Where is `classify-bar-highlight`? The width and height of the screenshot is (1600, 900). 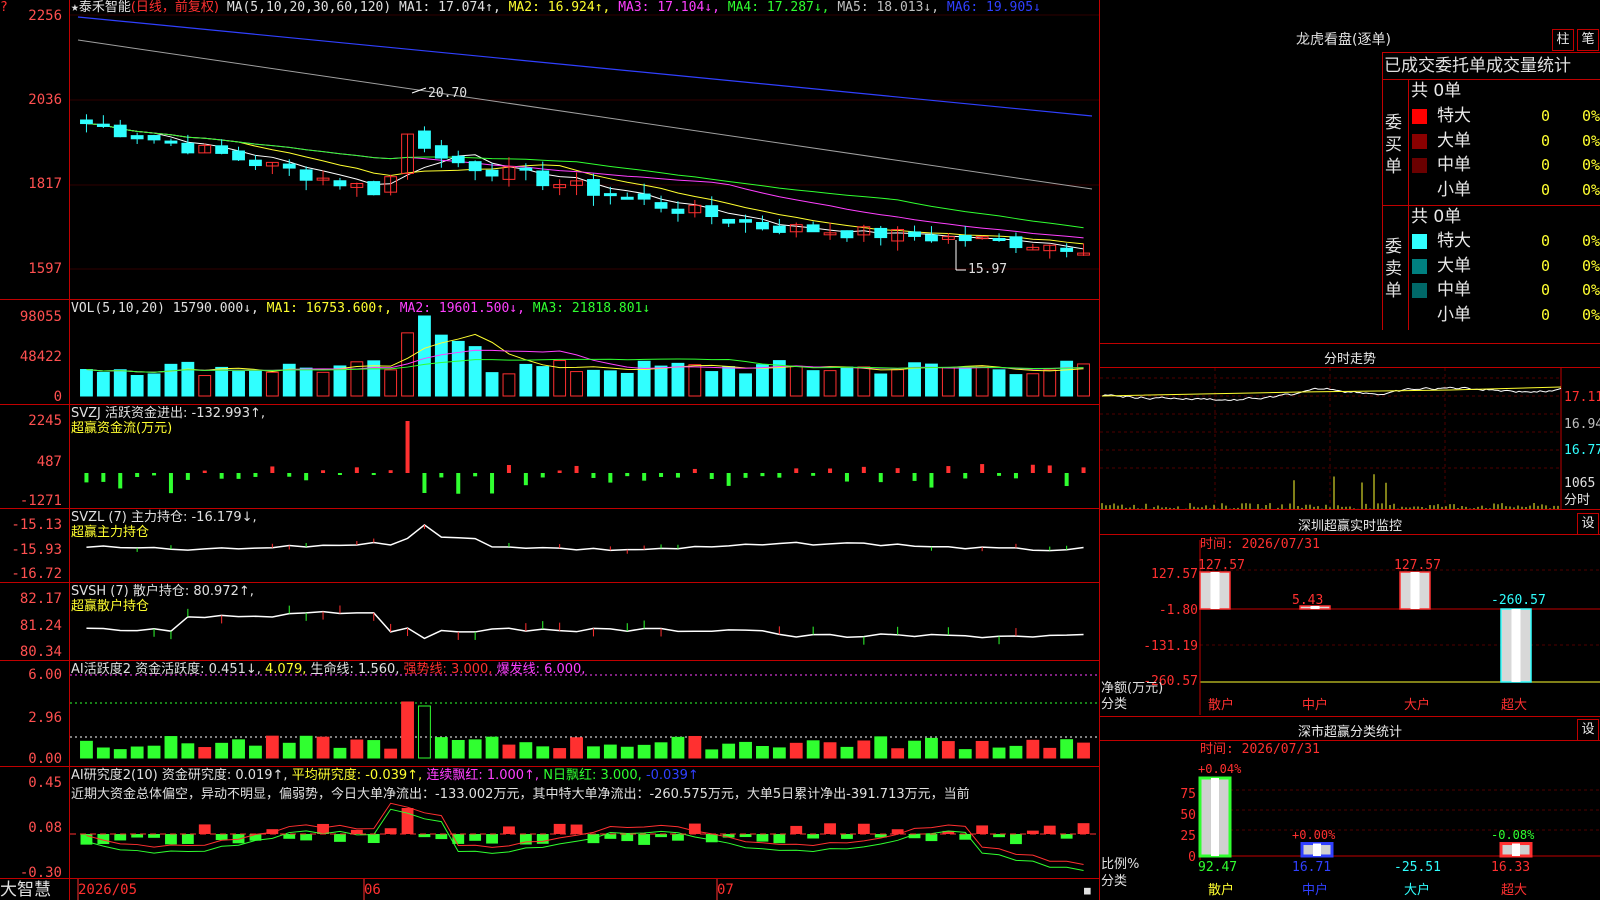
classify-bar-highlight is located at coordinates (1317, 849).